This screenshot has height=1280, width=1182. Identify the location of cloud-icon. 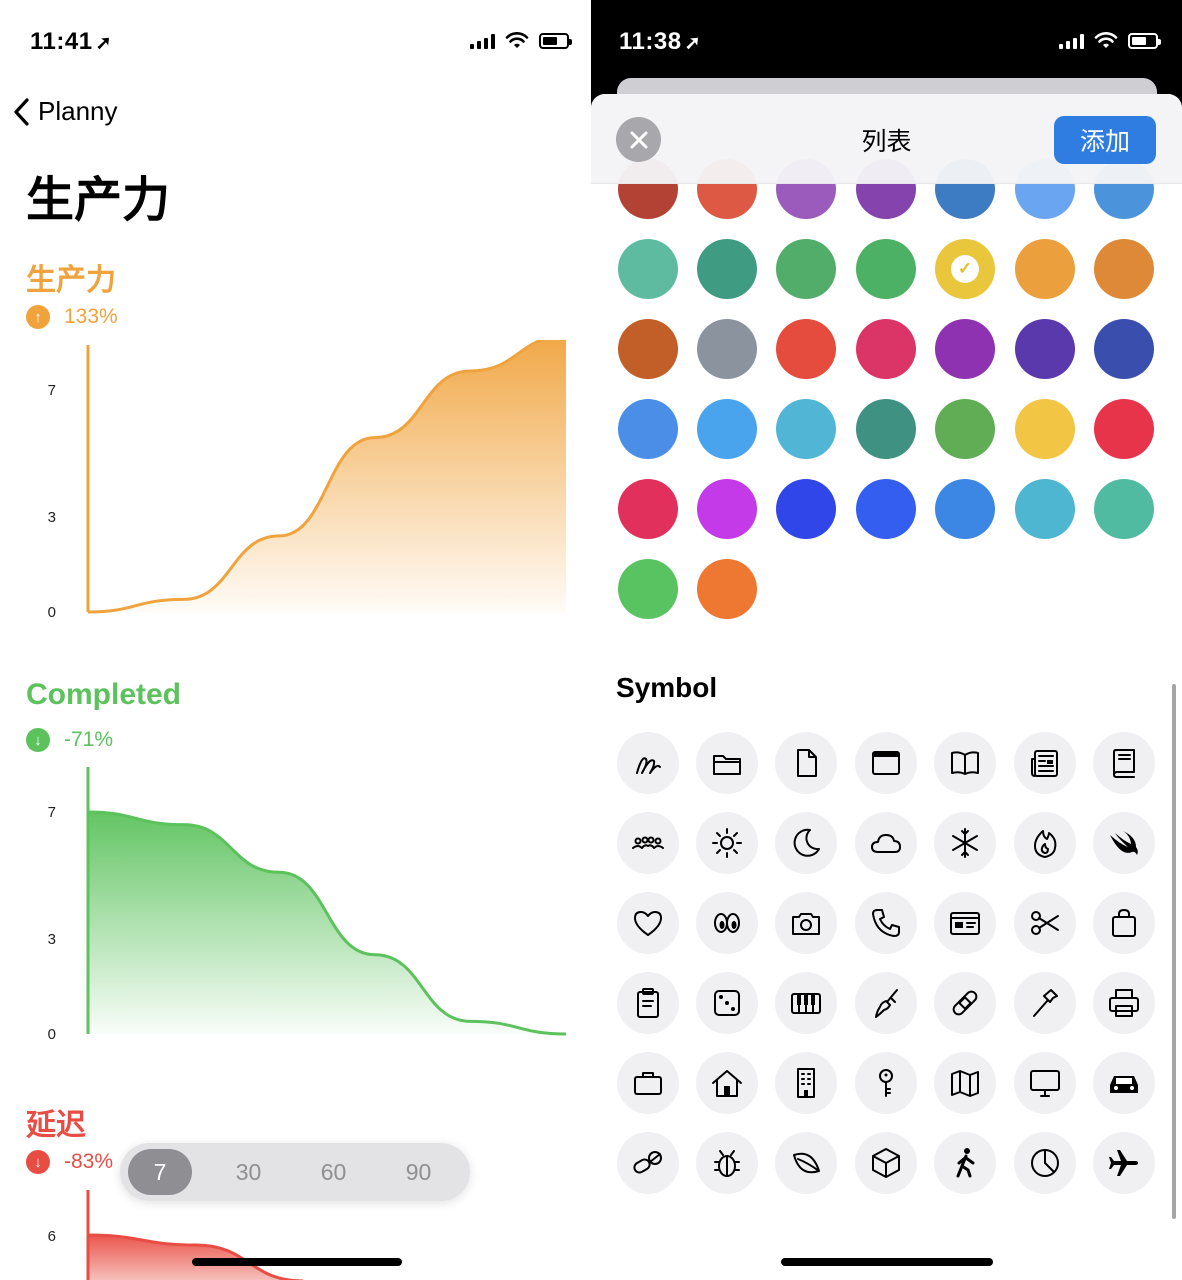
(886, 843).